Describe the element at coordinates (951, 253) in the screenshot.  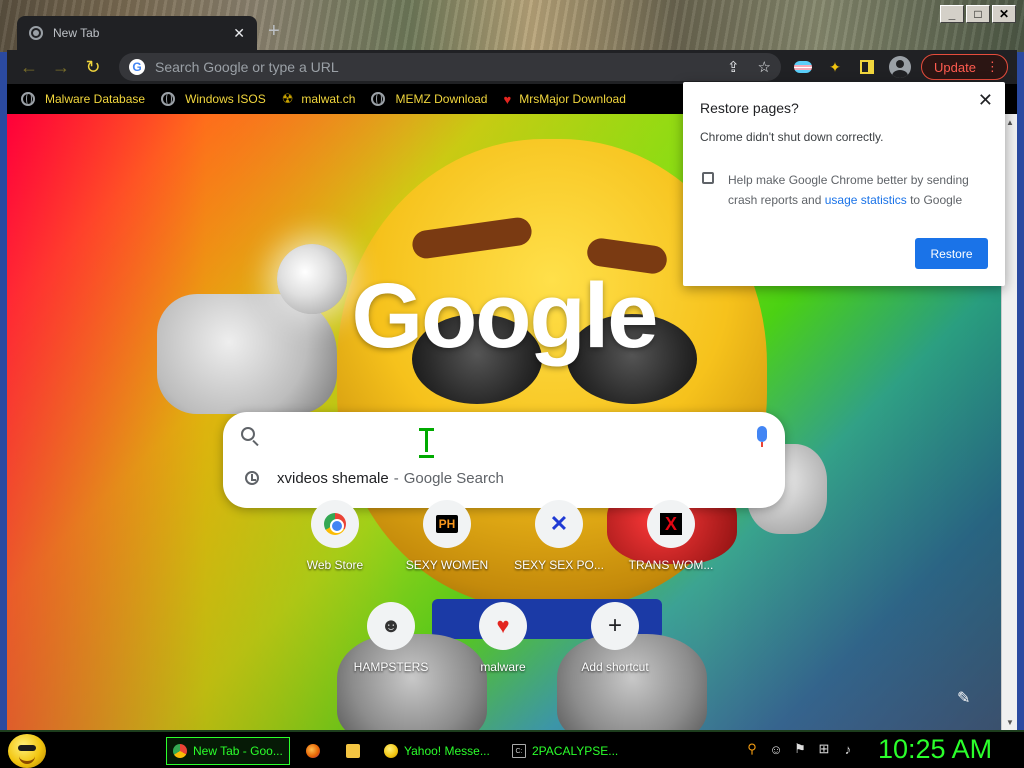
I see `restore-button: Restore` at that location.